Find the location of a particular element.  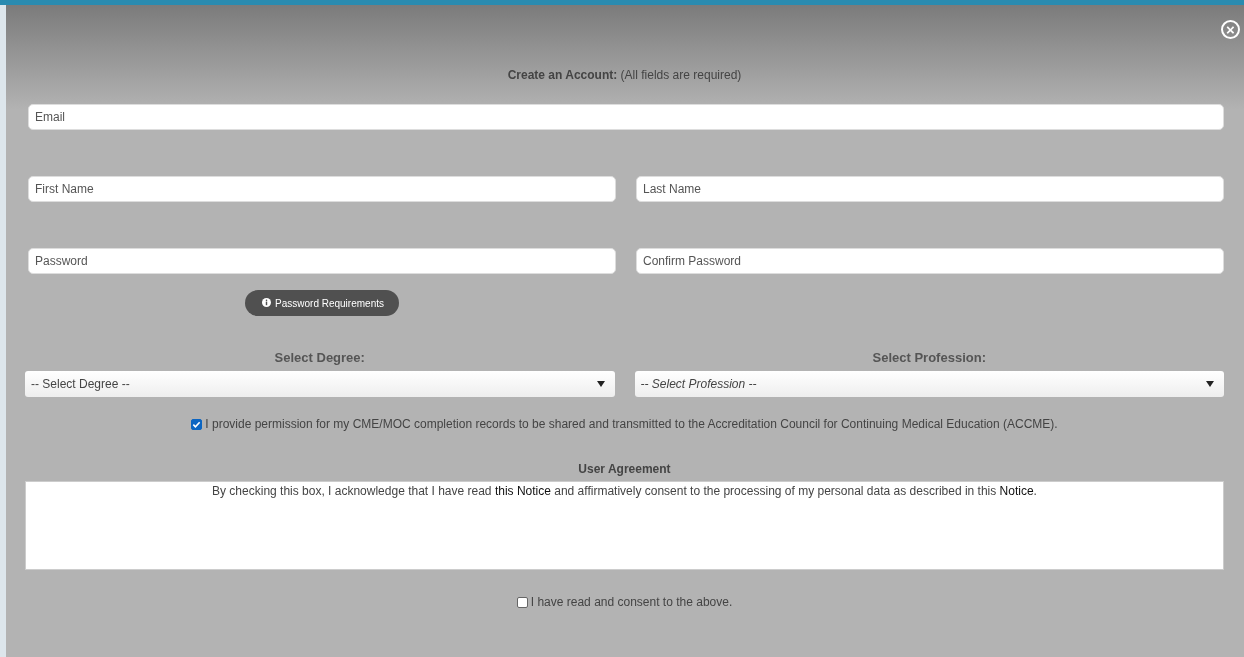

email-field: Email is located at coordinates (626, 117).